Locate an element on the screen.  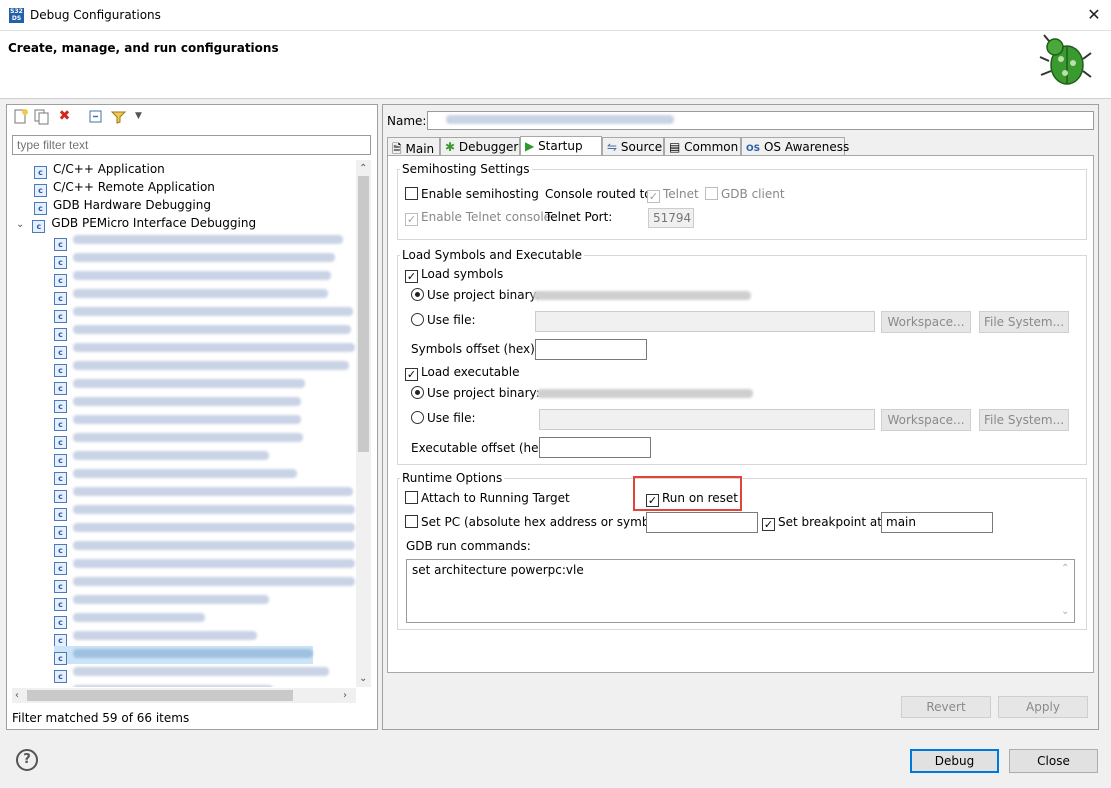
collapse-all-icon is located at coordinates (95, 116).